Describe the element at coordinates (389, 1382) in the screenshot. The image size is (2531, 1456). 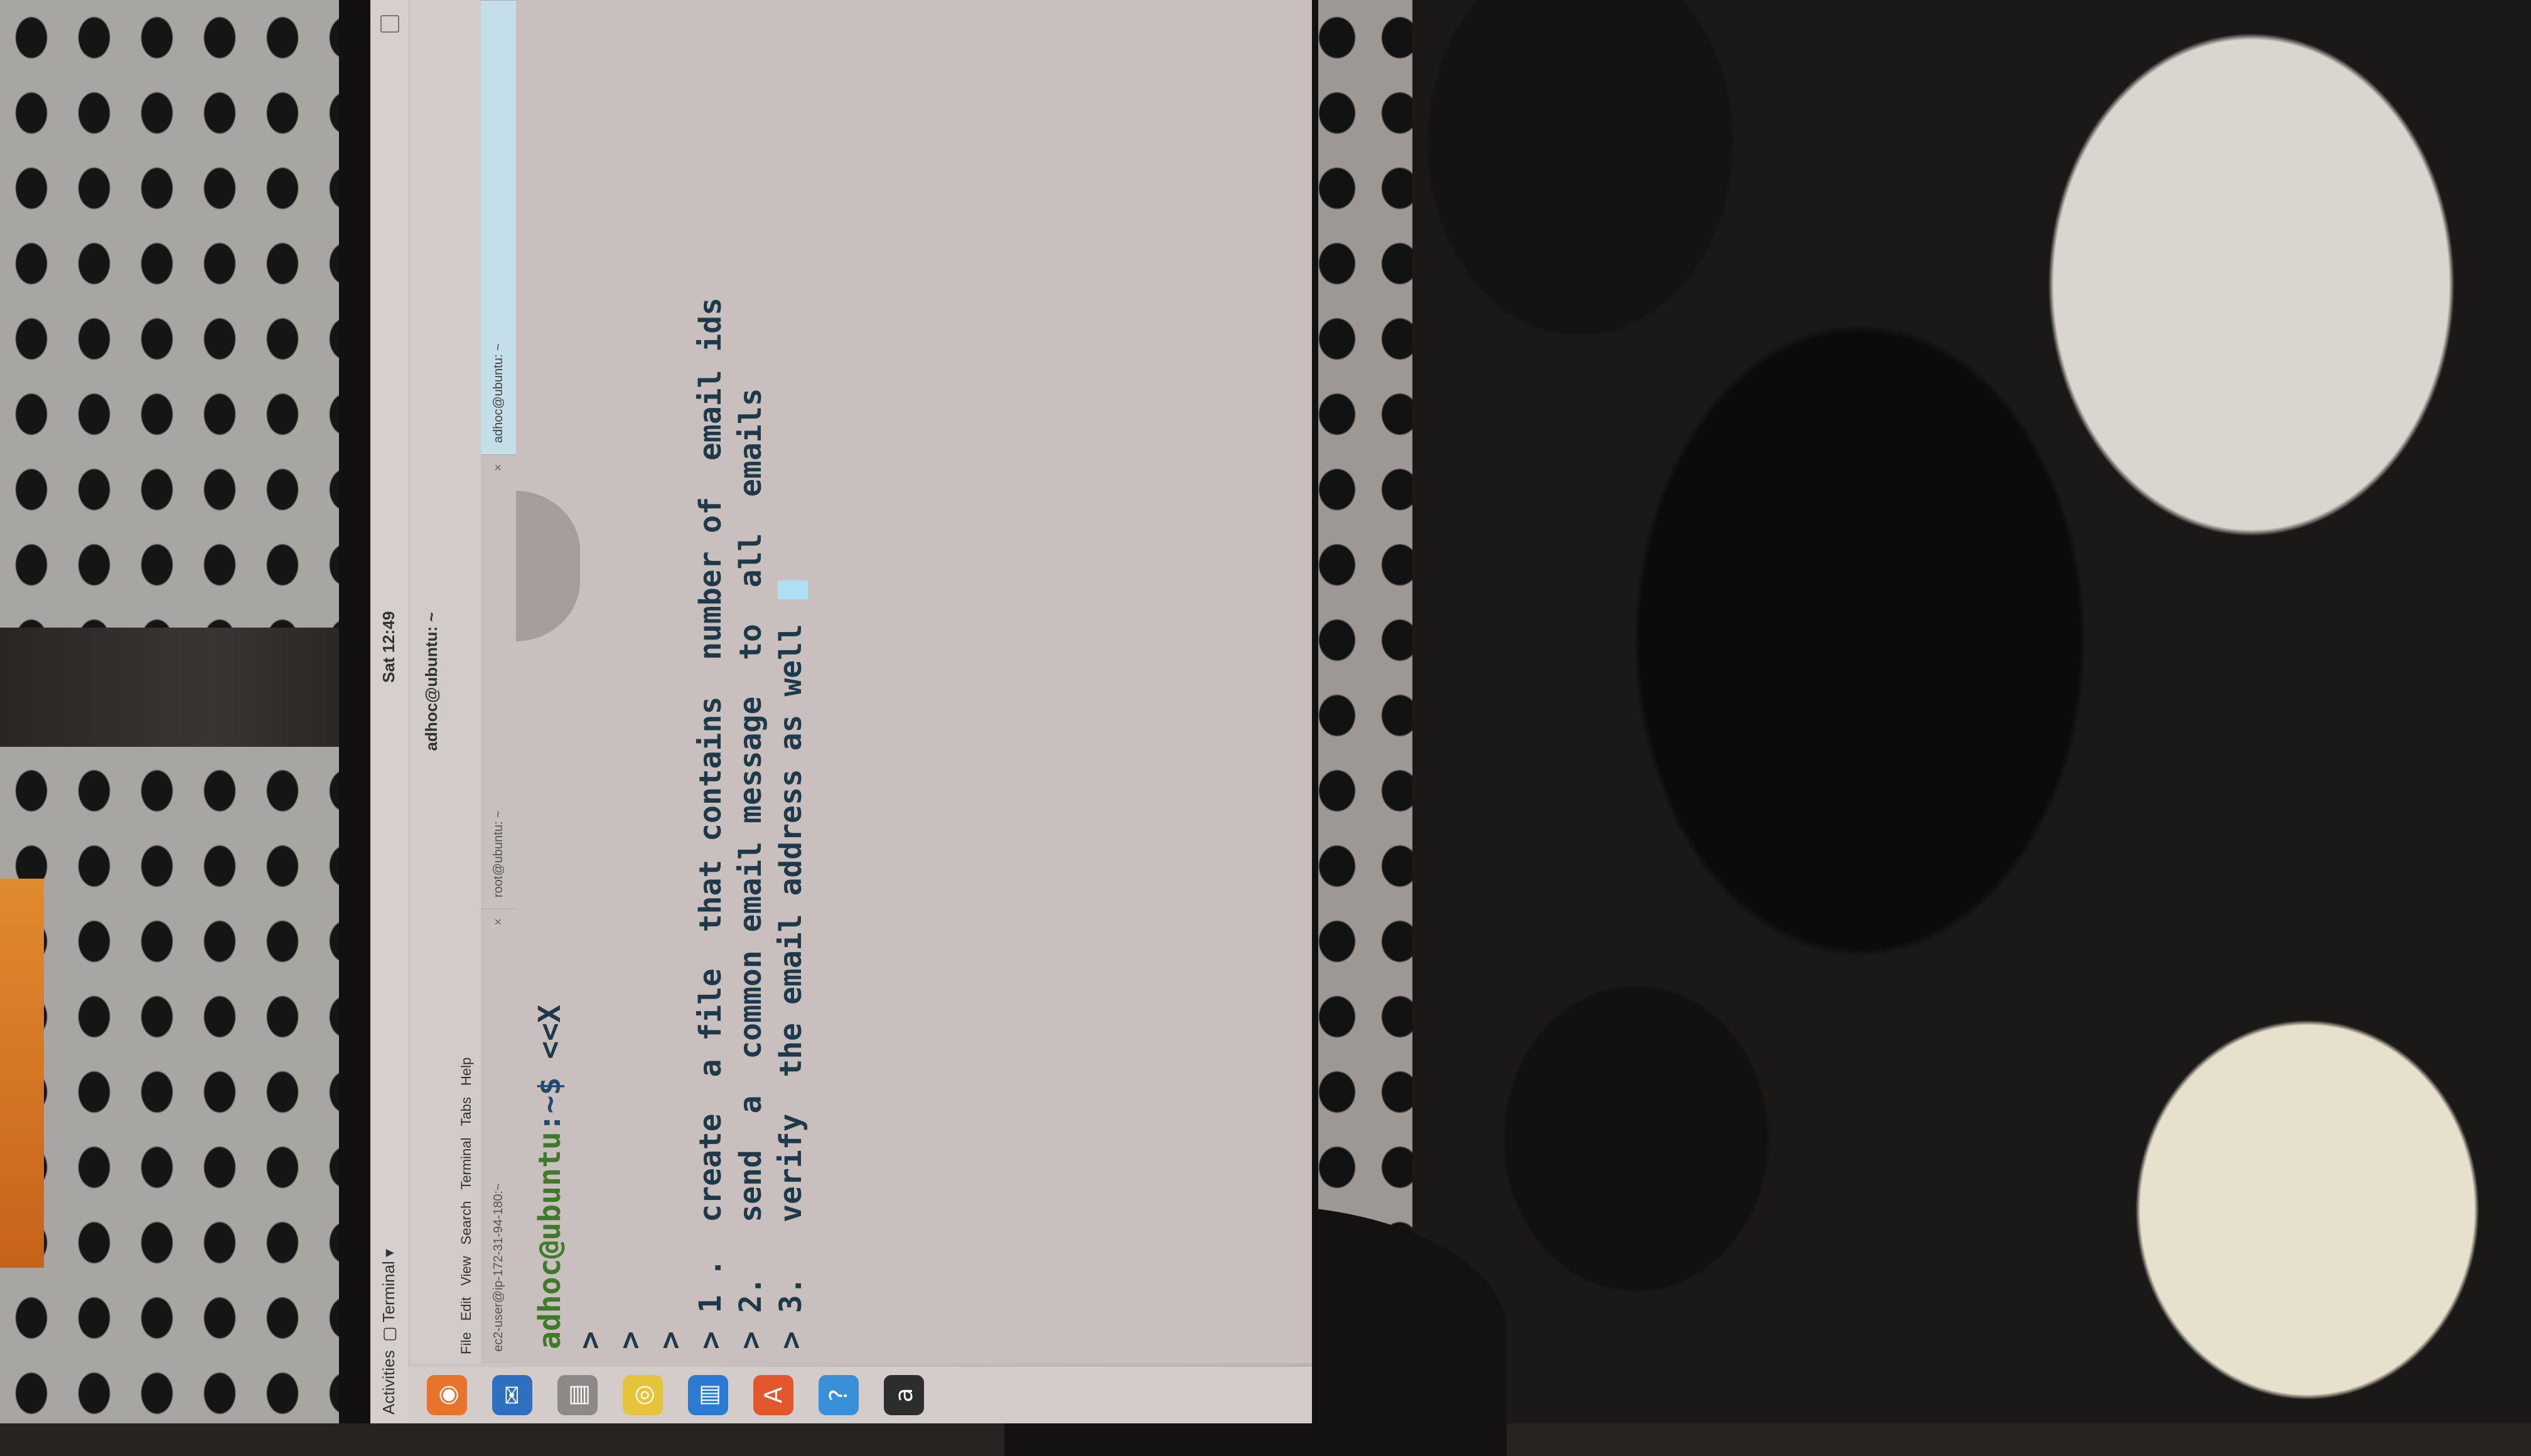
I see `activities-button: Activities` at that location.